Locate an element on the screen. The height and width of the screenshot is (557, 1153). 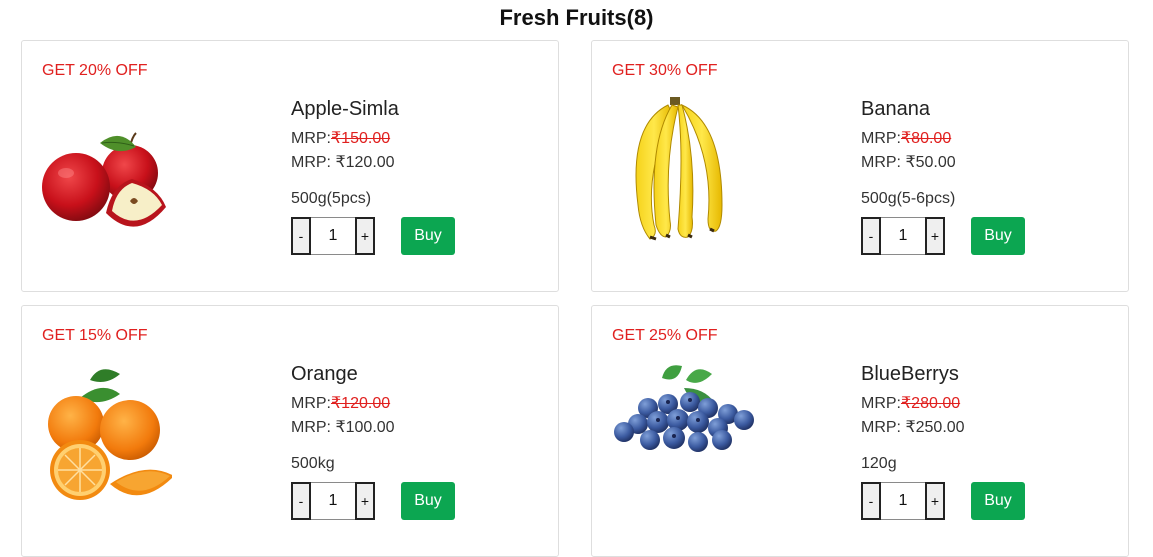
product-weight: 500g(5-6pcs) is located at coordinates (908, 198).